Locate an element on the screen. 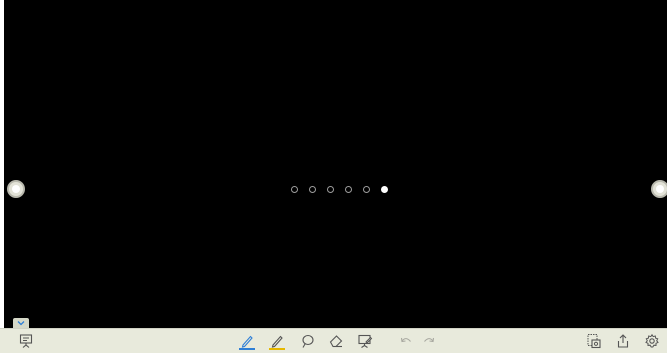 Image resolution: width=667 pixels, height=353 pixels. lasso-tool-button is located at coordinates (307, 341).